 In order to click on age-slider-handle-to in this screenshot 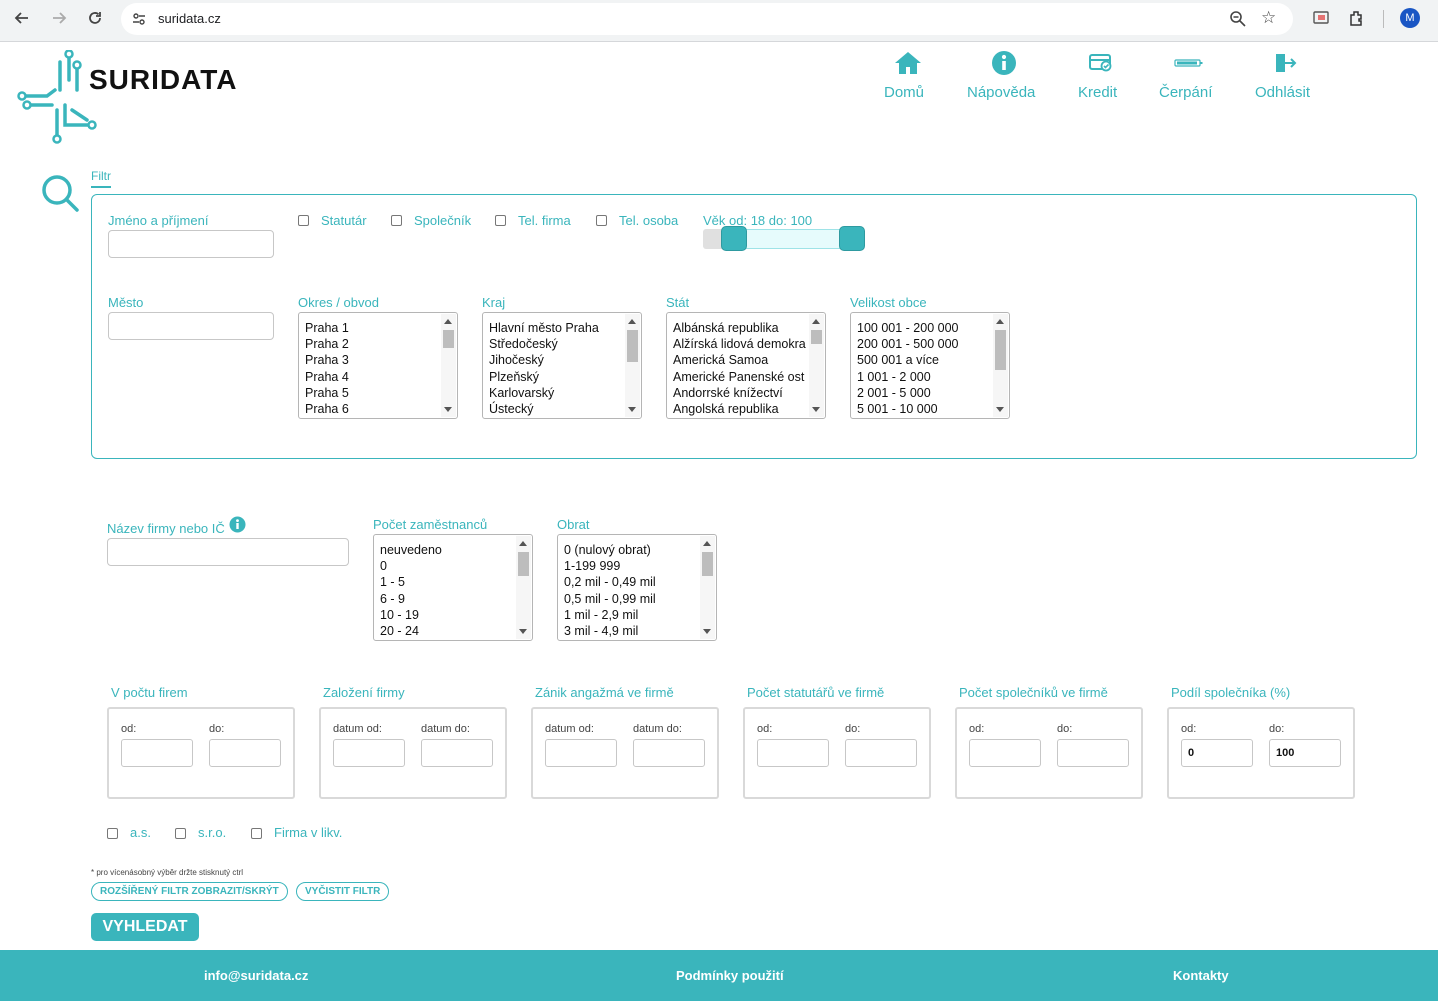, I will do `click(852, 238)`.